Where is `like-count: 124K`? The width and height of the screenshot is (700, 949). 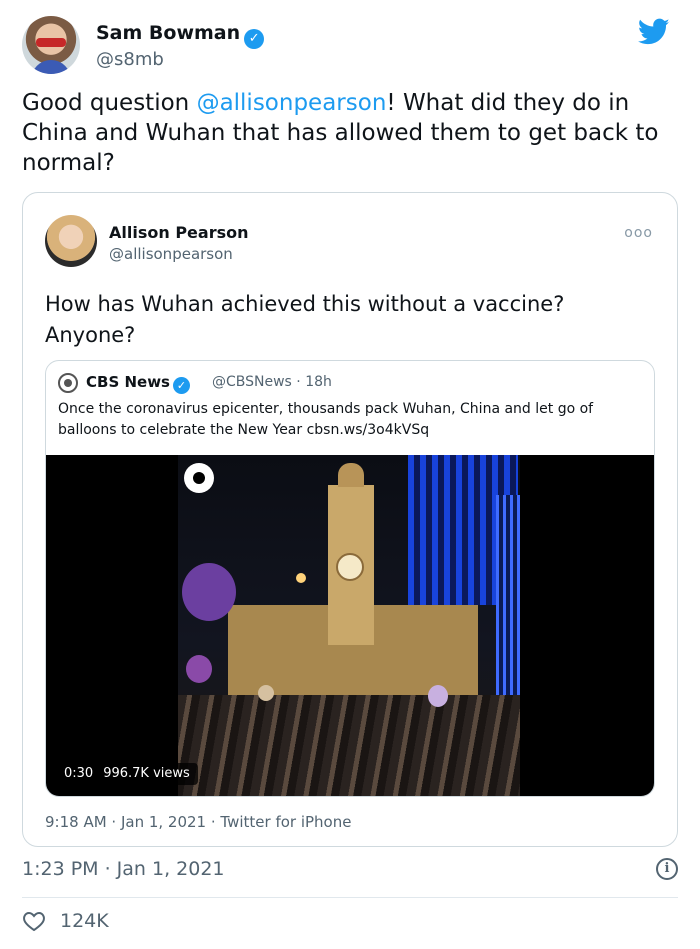 like-count: 124K is located at coordinates (84, 921).